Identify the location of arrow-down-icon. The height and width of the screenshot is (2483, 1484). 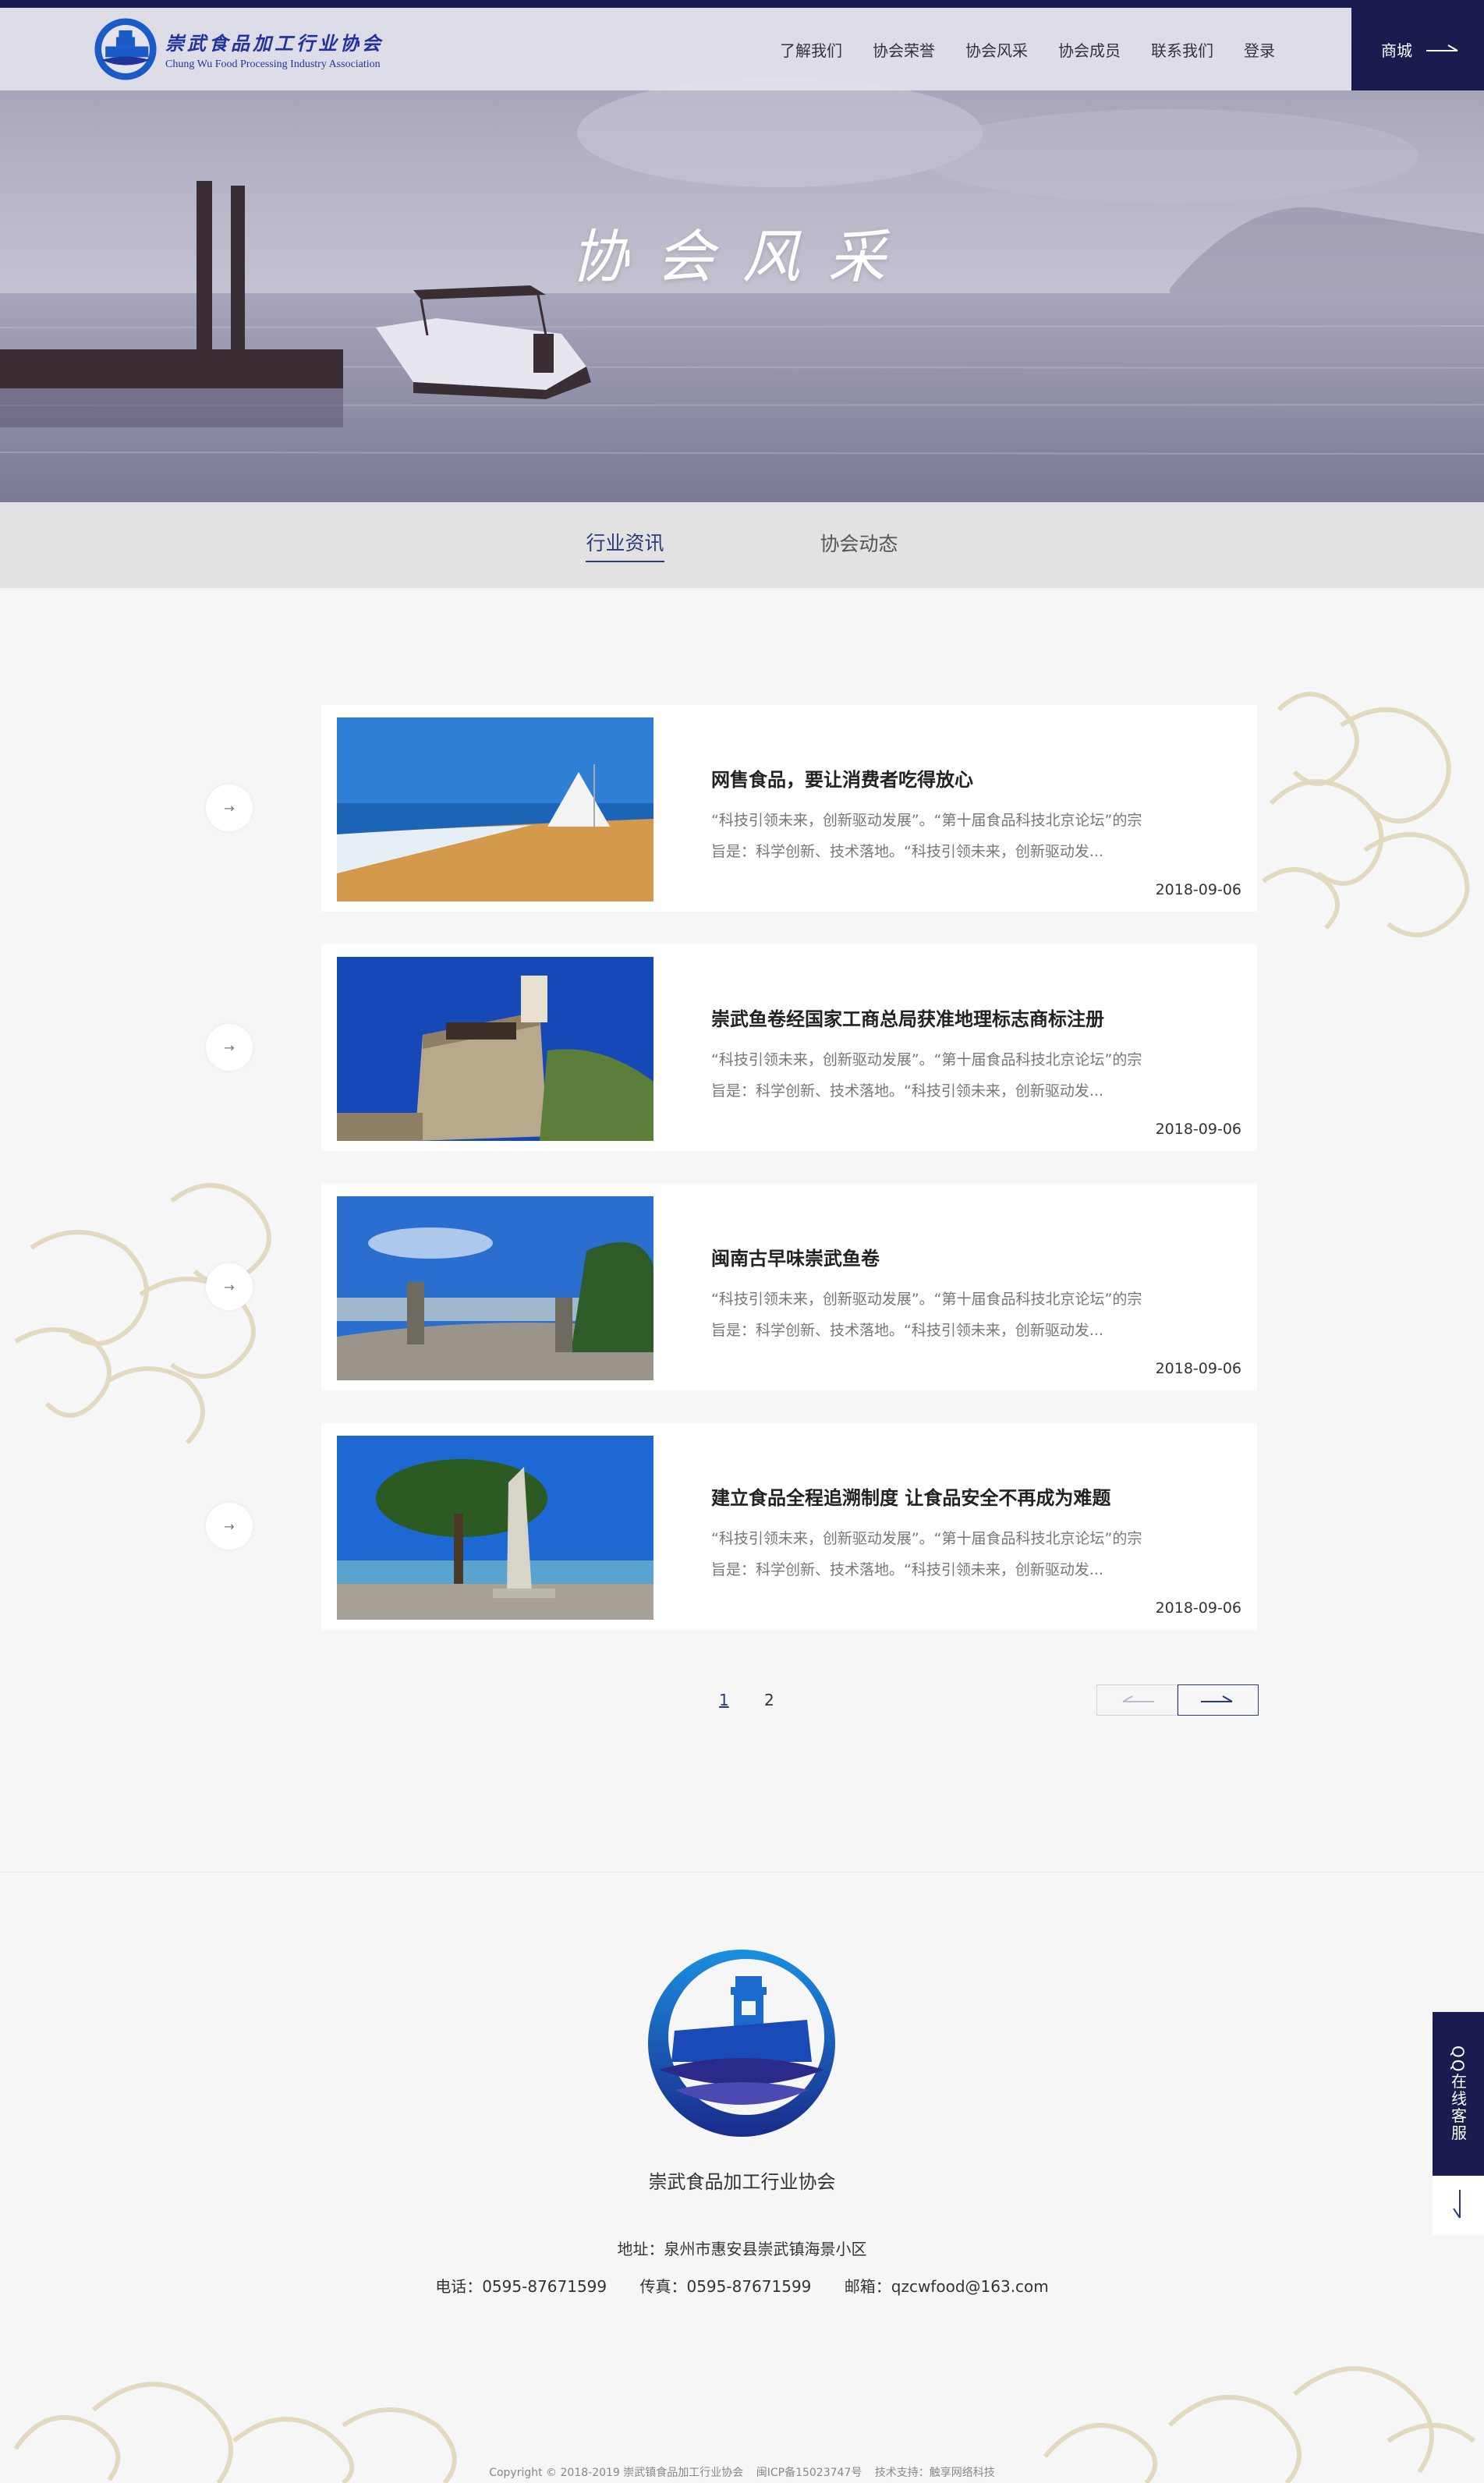
(1457, 2204).